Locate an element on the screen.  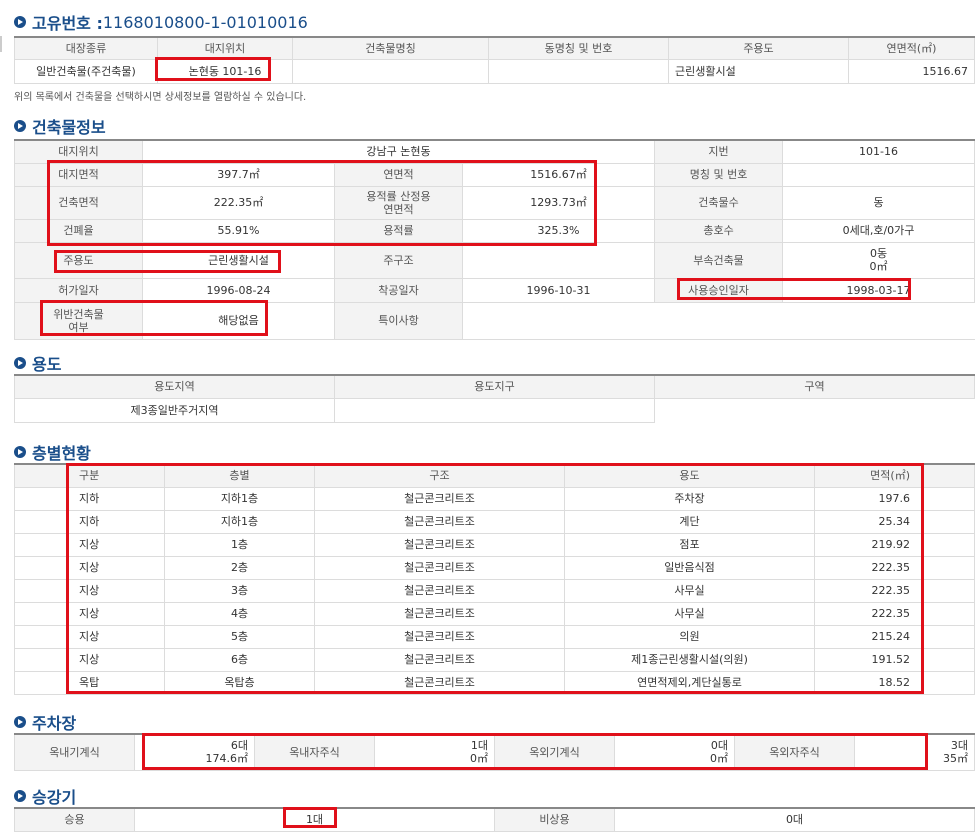
floors-header: 층별 is located at coordinates (239, 475).